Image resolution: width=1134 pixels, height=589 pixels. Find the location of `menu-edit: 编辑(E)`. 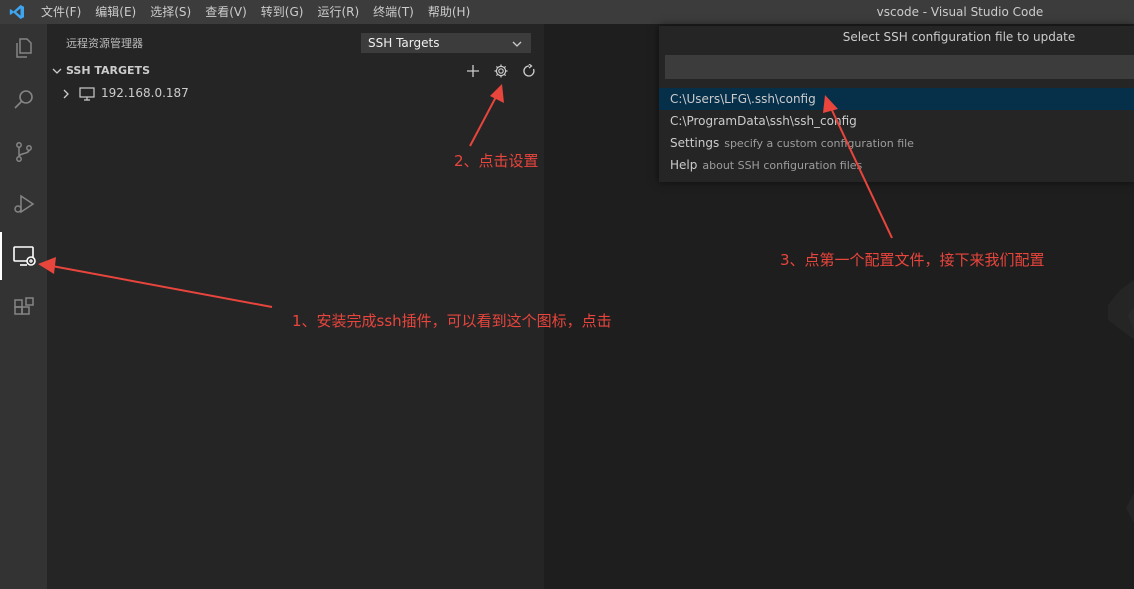

menu-edit: 编辑(E) is located at coordinates (115, 12).